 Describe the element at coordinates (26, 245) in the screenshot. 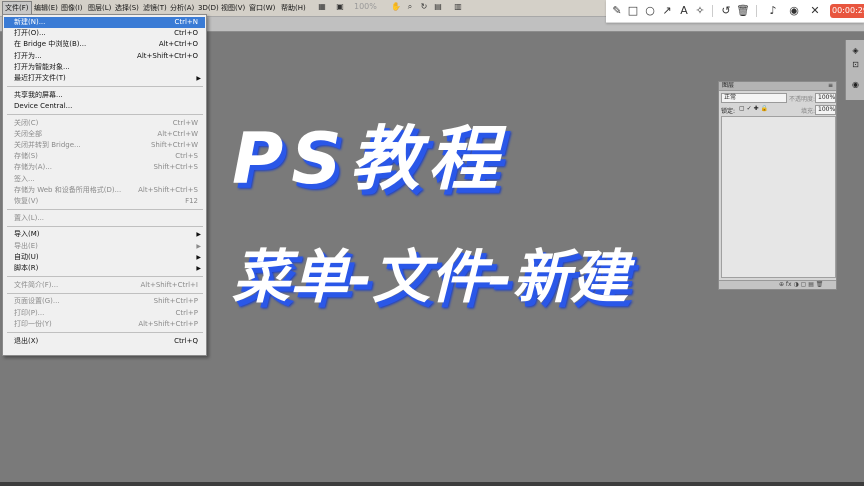

I see `file-menu-item-label: 导出(E)` at that location.